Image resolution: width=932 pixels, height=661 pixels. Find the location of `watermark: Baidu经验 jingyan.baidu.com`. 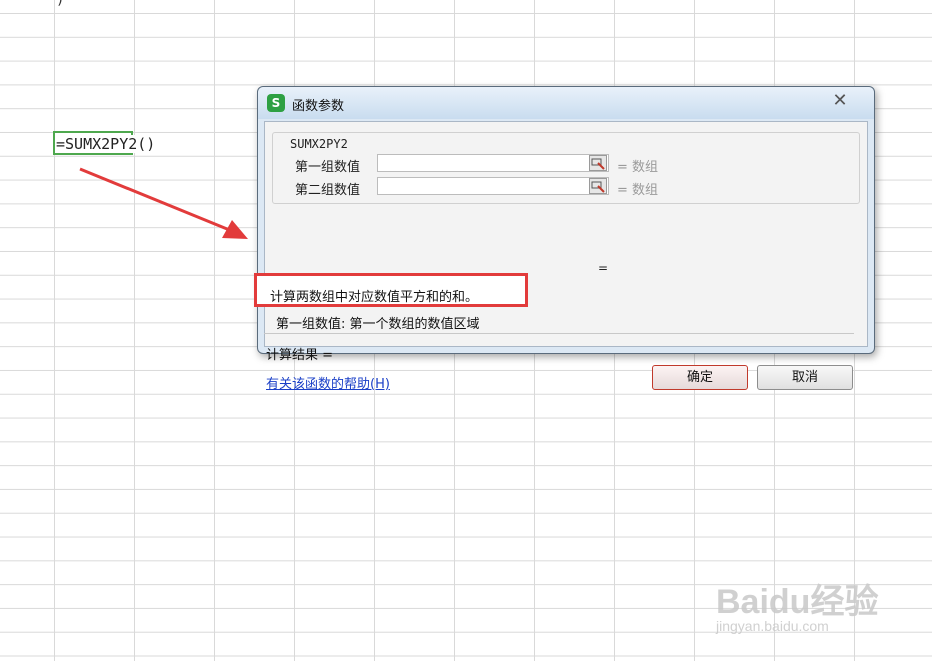

watermark: Baidu经验 jingyan.baidu.com is located at coordinates (797, 604).